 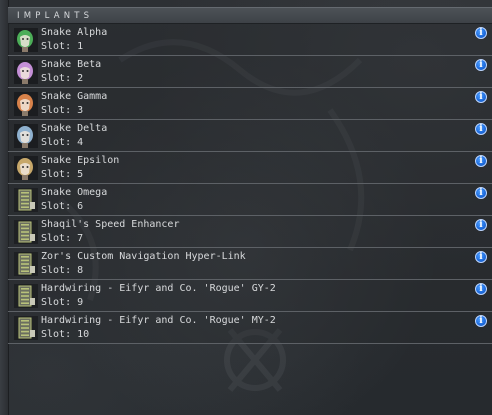 I want to click on implant-slot: Slot: 4, so click(x=62, y=142).